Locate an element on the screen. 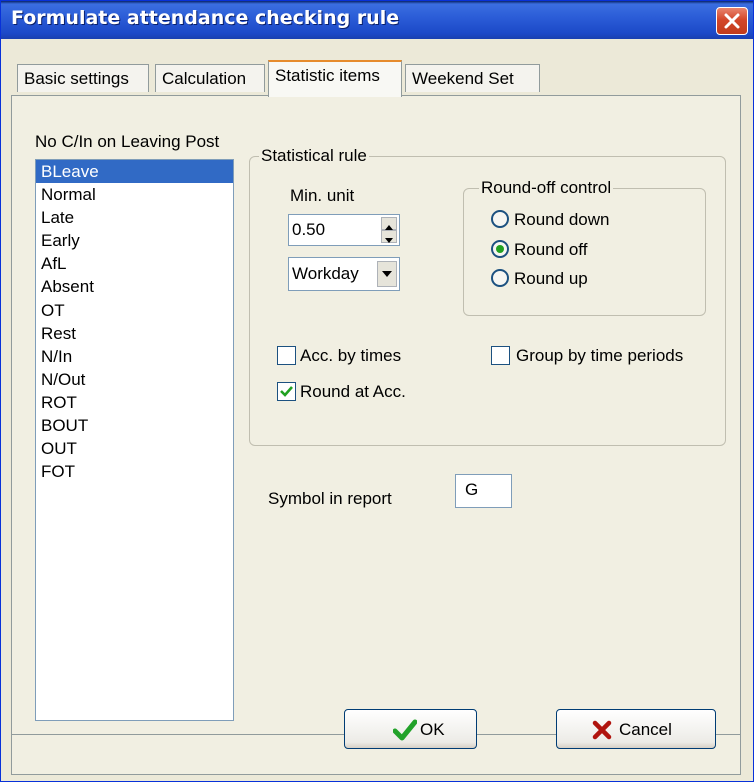  group-by-time-checkbox is located at coordinates (500, 355).